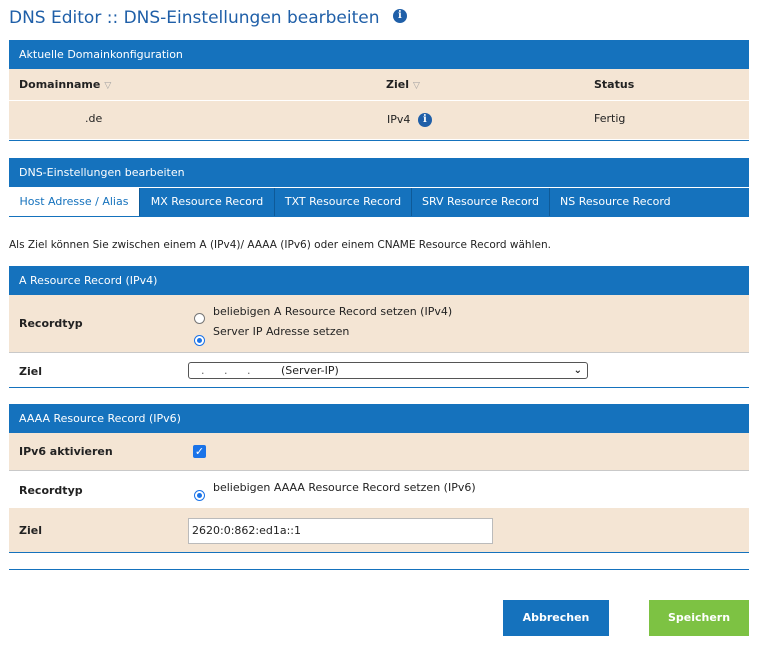 The image size is (760, 646). I want to click on aaaa-ziel-input: 2620:0:862:ed1a::1, so click(340, 531).